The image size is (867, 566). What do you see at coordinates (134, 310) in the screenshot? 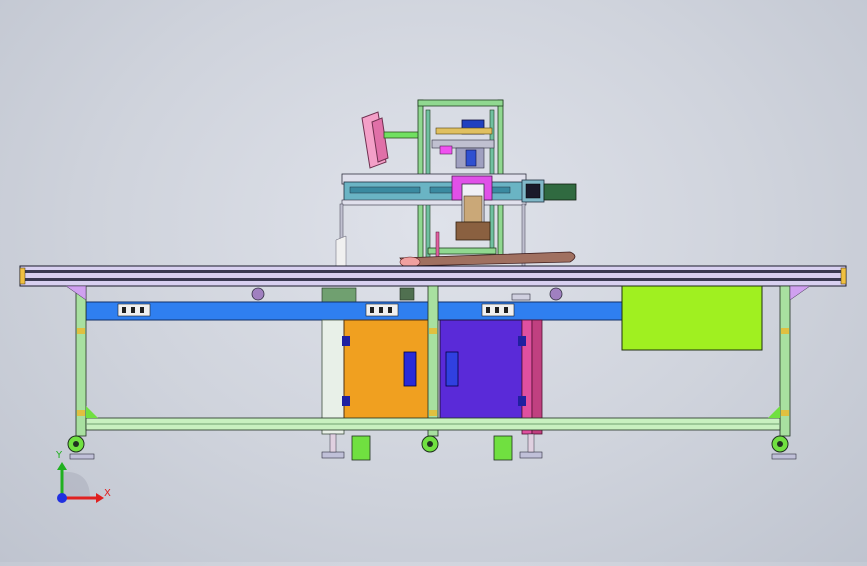
I see `beam-bracket-left` at bounding box center [134, 310].